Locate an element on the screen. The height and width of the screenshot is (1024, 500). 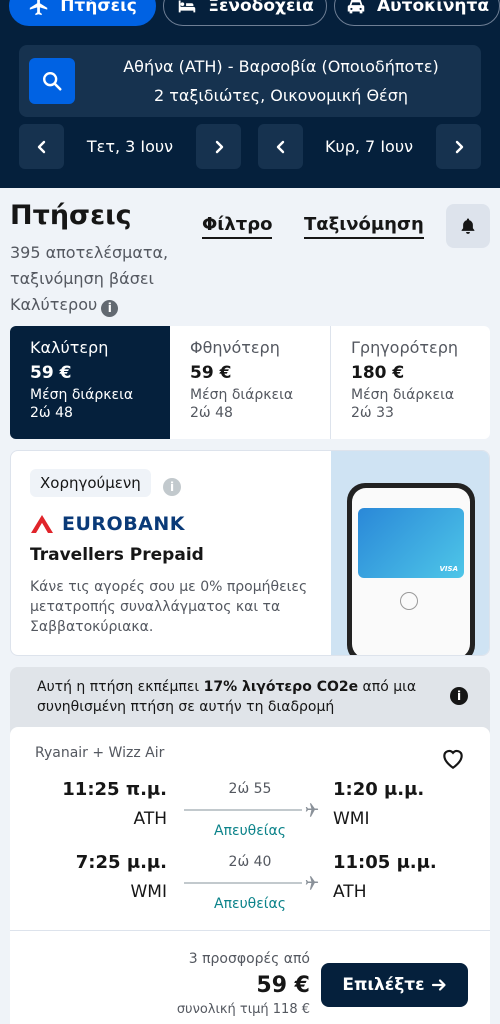
select-button: Επιλέξτε is located at coordinates (394, 985).